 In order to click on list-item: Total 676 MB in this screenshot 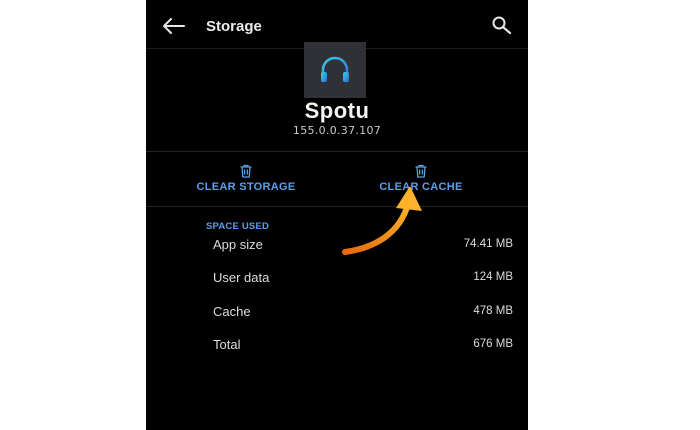, I will do `click(363, 347)`.